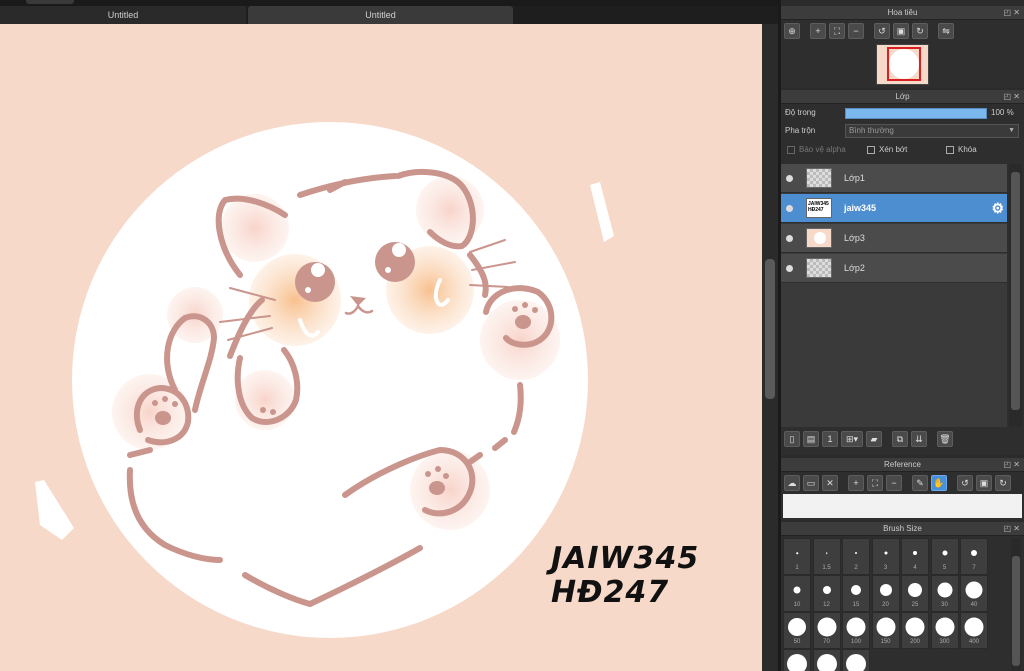 The width and height of the screenshot is (1024, 671). I want to click on brush-size-cell: 70, so click(826, 630).